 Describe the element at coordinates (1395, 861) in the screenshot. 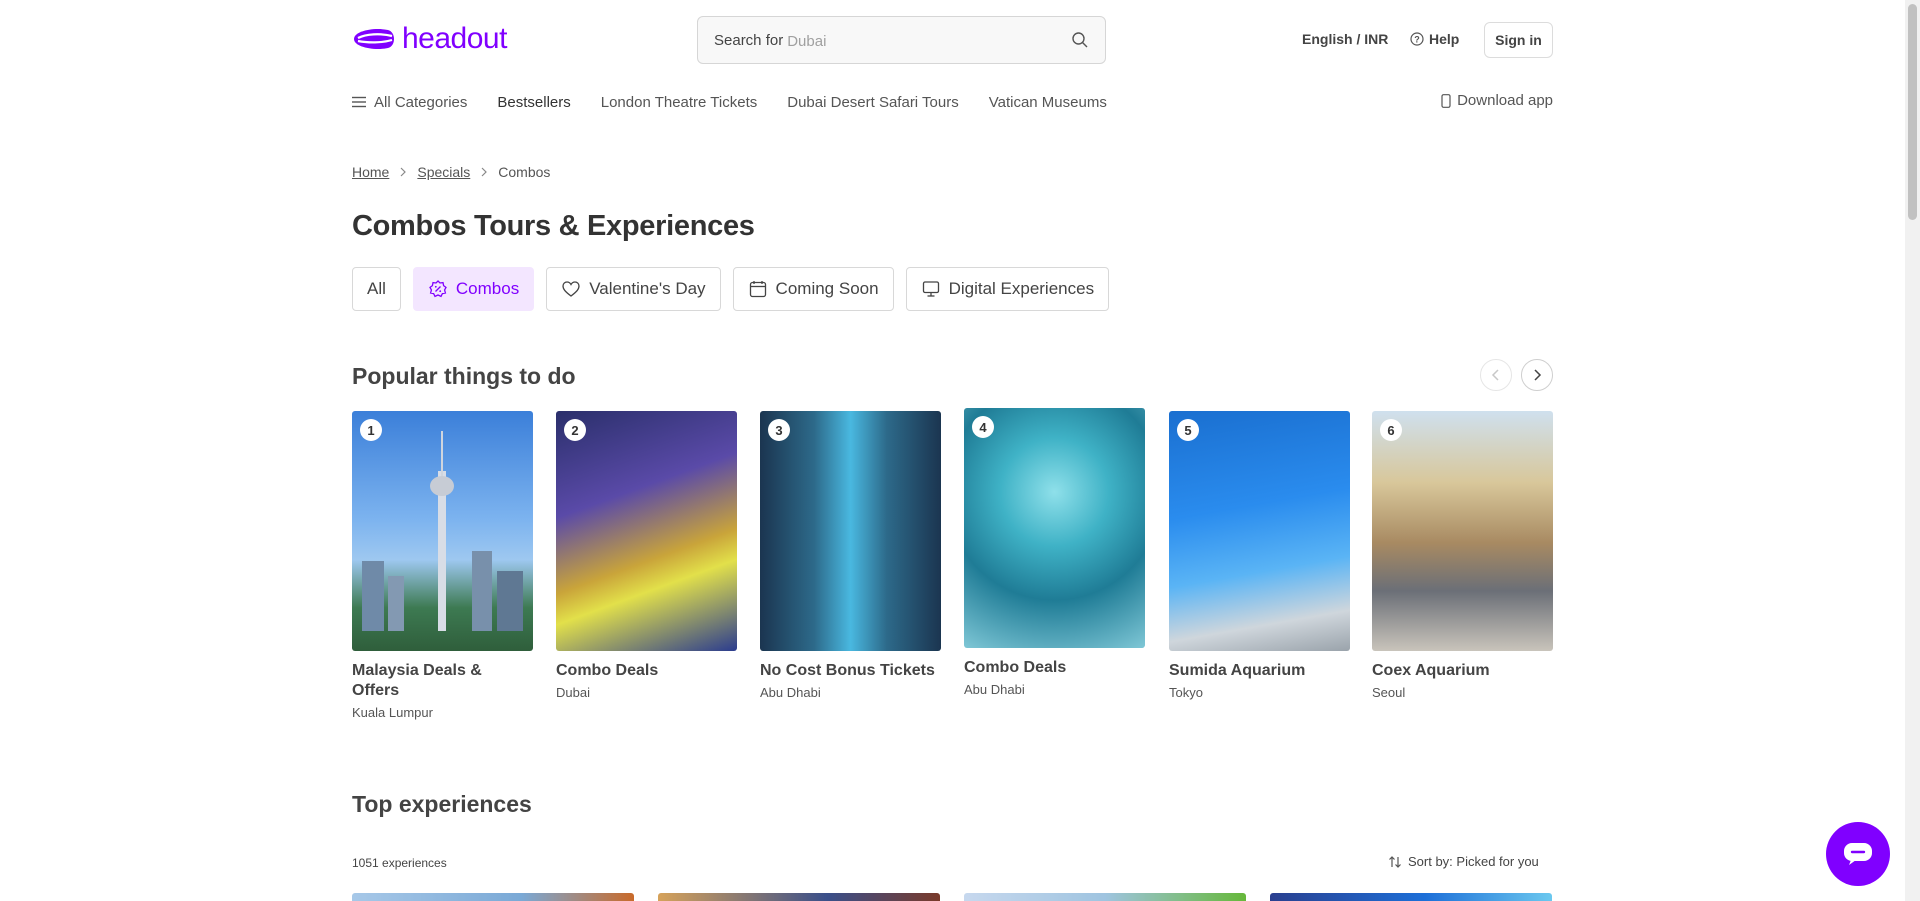

I see `sort-icon` at that location.